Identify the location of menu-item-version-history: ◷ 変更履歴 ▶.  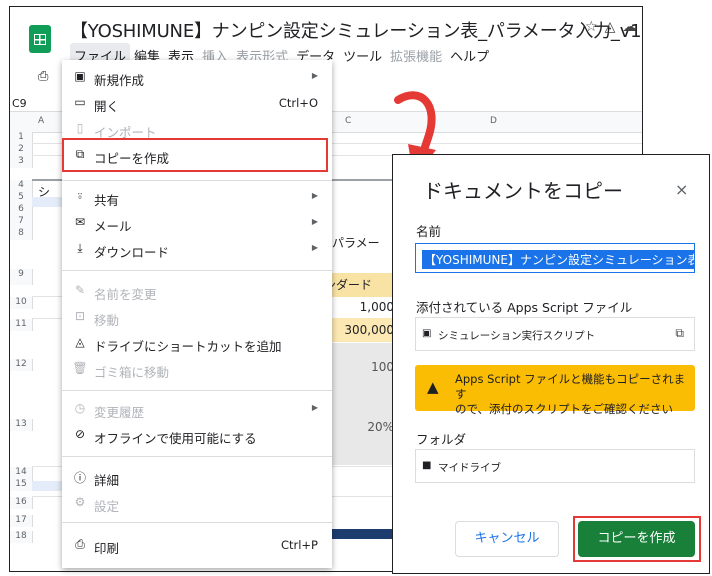
(197, 410).